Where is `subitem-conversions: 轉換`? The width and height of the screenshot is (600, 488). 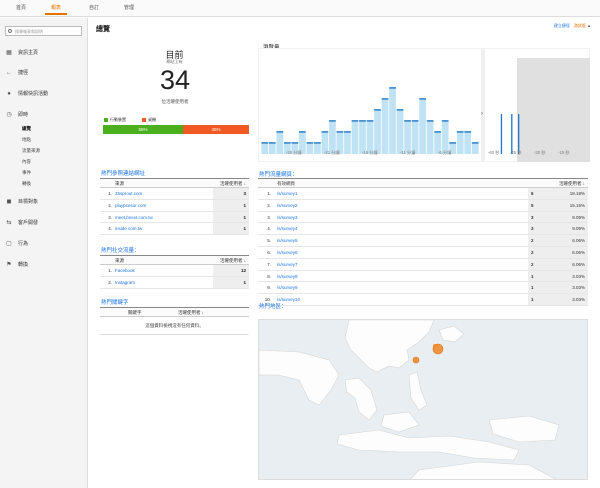
subitem-conversions: 轉換 is located at coordinates (26, 184).